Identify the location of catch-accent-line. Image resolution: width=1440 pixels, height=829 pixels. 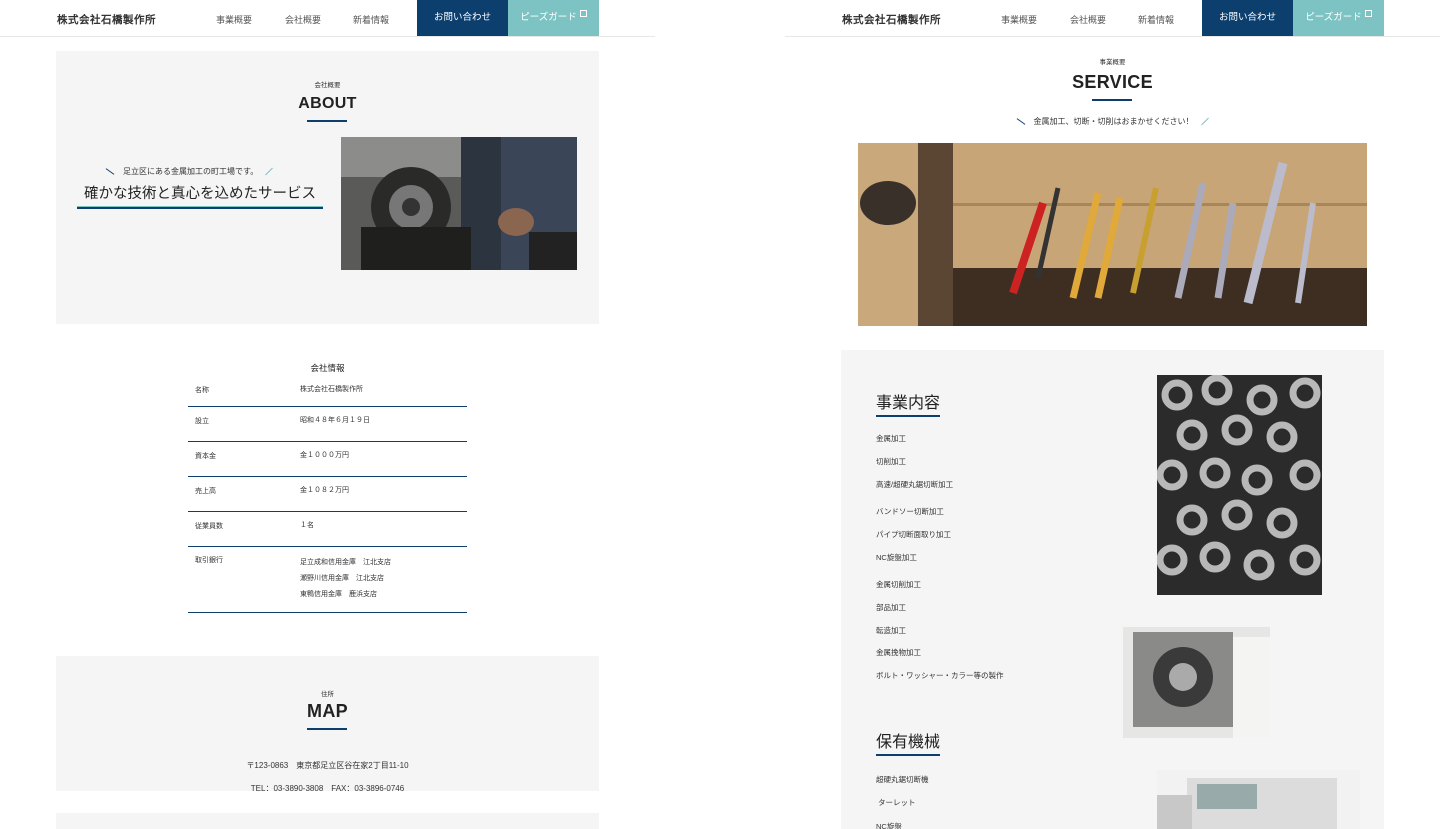
(200, 206).